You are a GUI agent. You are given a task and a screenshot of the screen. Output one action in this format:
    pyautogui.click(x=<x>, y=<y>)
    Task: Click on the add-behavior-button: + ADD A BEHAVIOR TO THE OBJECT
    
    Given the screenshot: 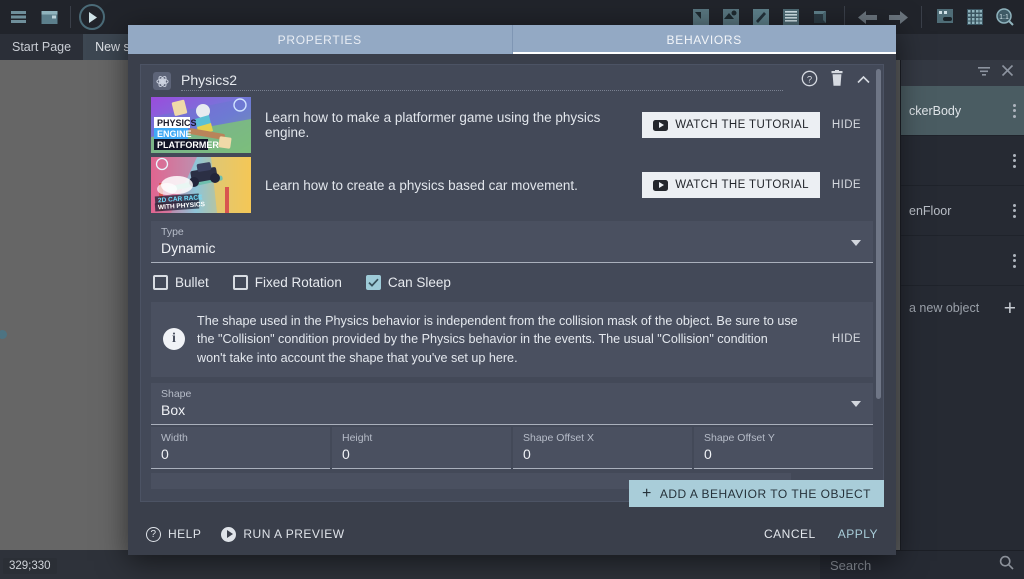 What is the action you would take?
    pyautogui.click(x=756, y=493)
    